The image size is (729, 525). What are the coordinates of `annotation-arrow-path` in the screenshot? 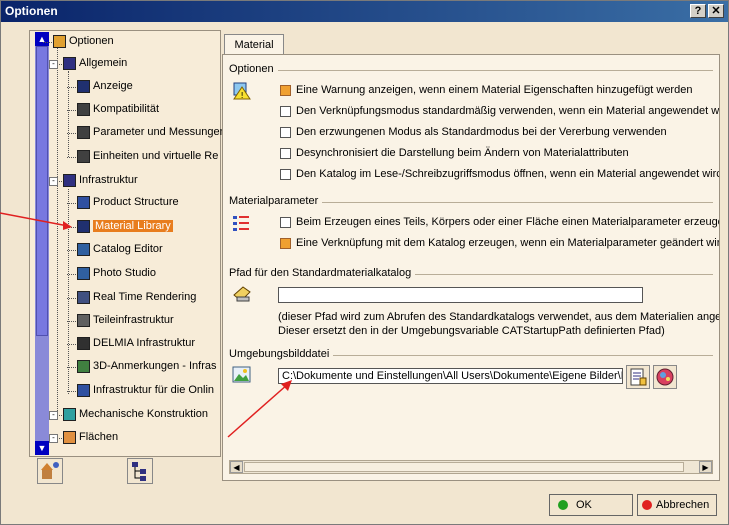 It's located at (258, 410).